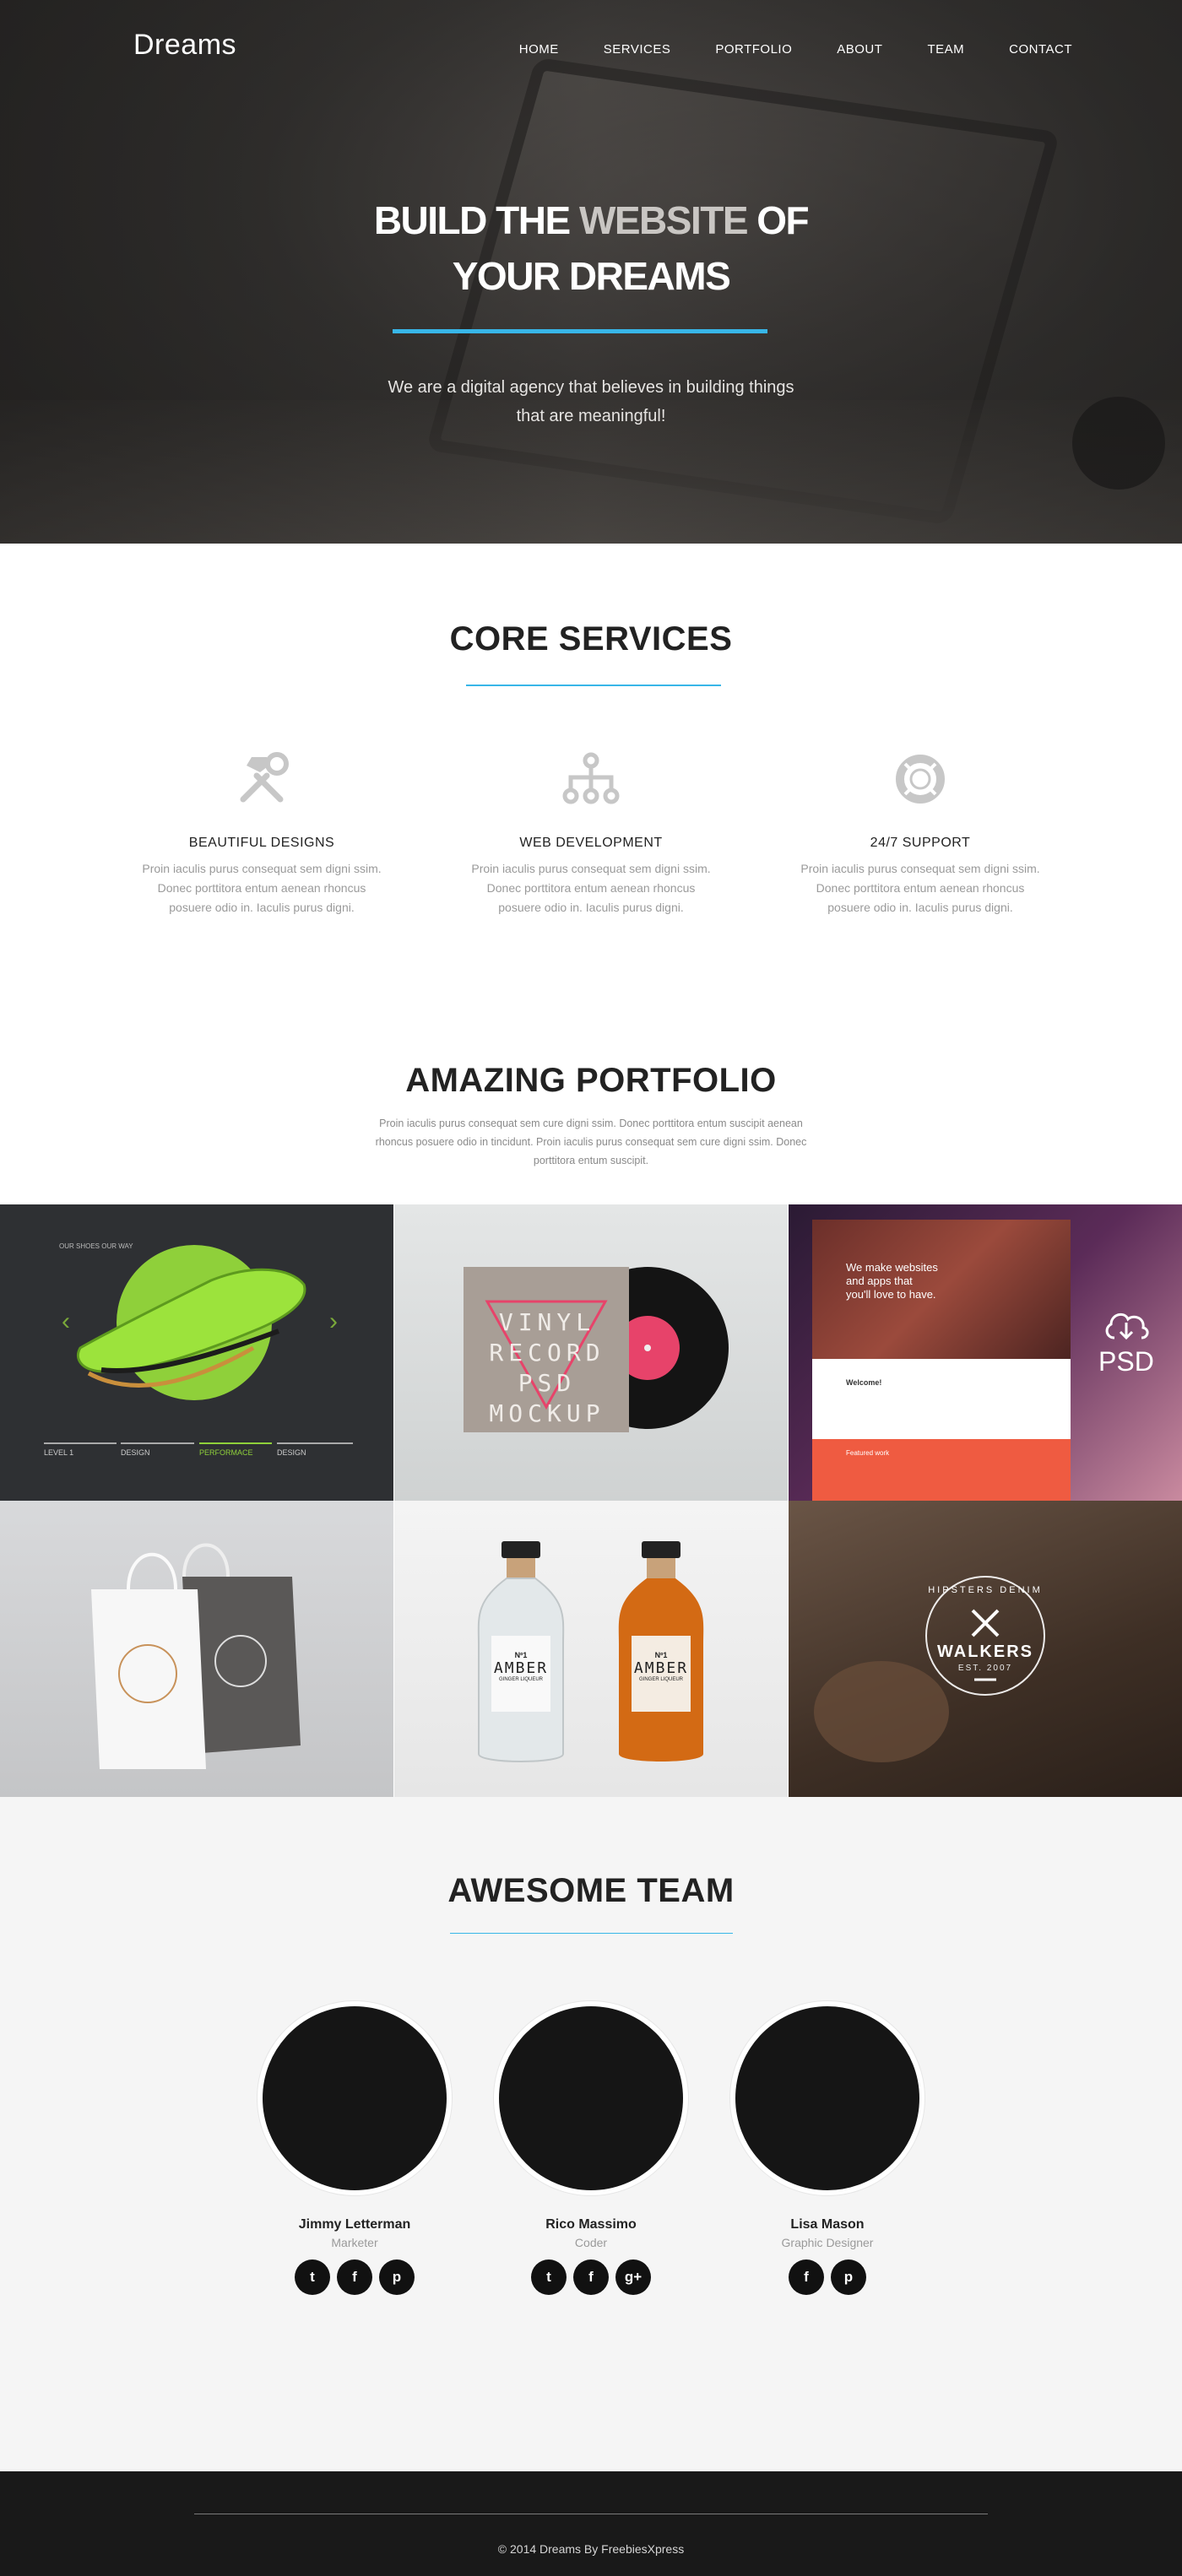 The width and height of the screenshot is (1182, 2576). I want to click on member-role: Coder, so click(591, 2242).